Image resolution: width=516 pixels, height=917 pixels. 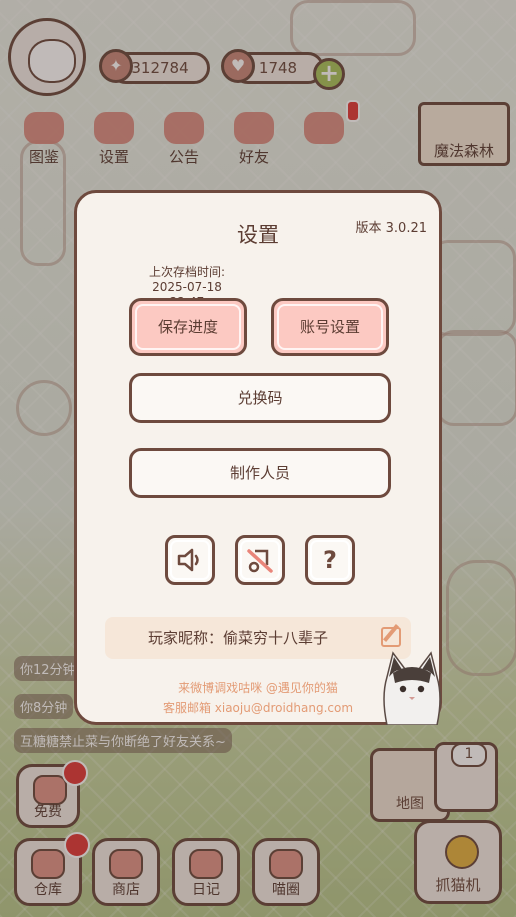 I want to click on speaker-icon, so click(x=188, y=560).